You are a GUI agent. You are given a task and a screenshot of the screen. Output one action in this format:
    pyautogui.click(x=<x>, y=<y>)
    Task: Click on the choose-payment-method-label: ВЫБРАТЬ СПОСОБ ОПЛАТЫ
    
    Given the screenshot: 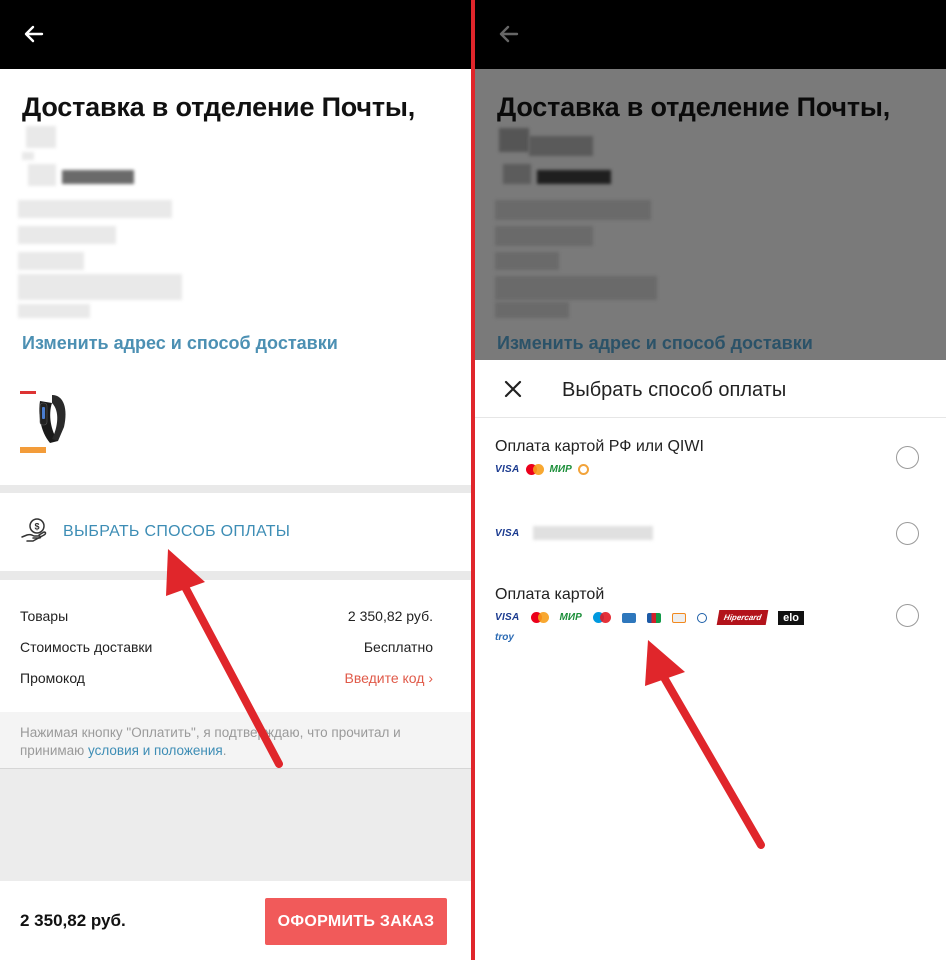 What is the action you would take?
    pyautogui.click(x=177, y=531)
    